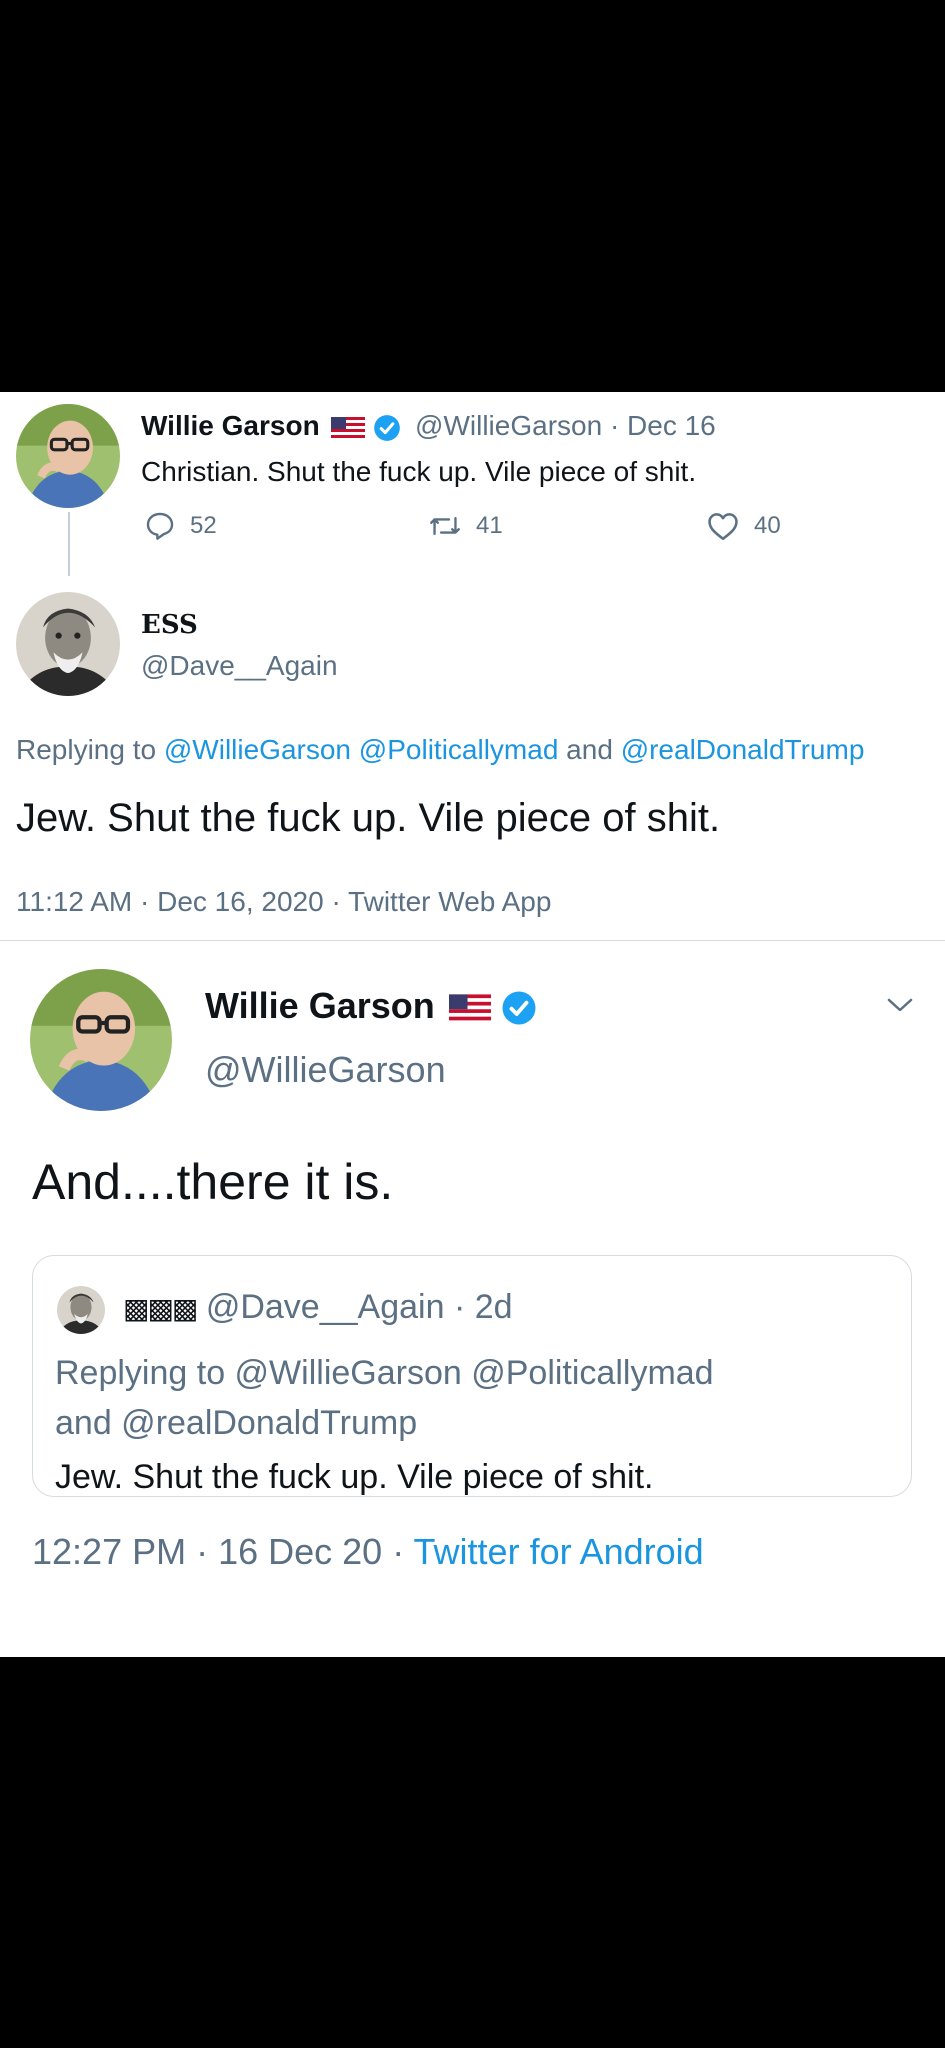  What do you see at coordinates (68, 644) in the screenshot?
I see `ess-avatar` at bounding box center [68, 644].